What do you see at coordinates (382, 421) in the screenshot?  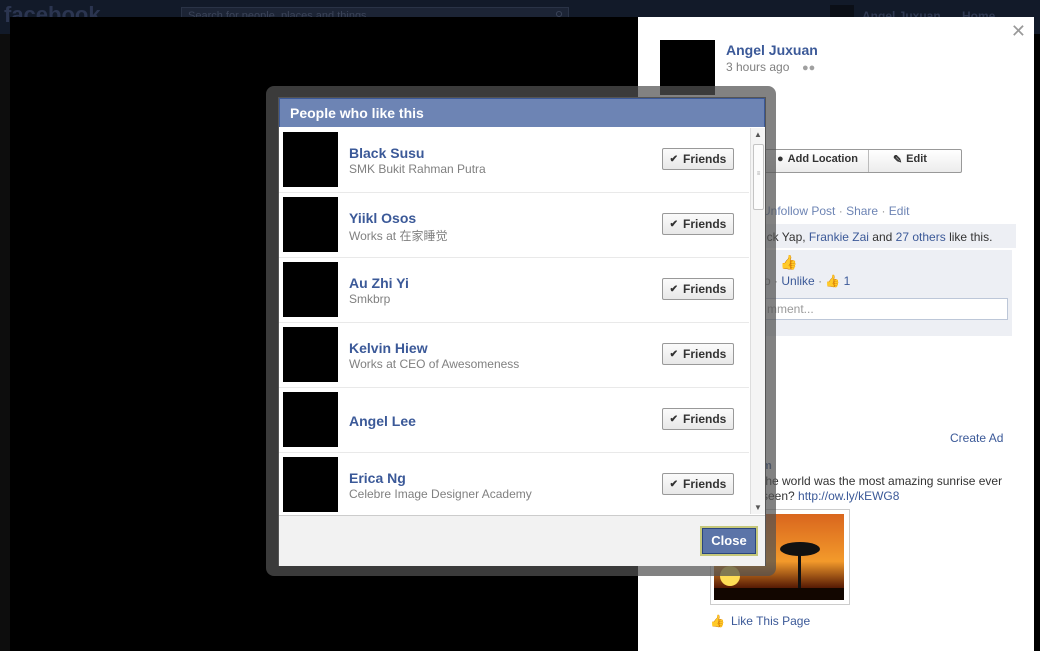 I see `person-name: Angel Lee` at bounding box center [382, 421].